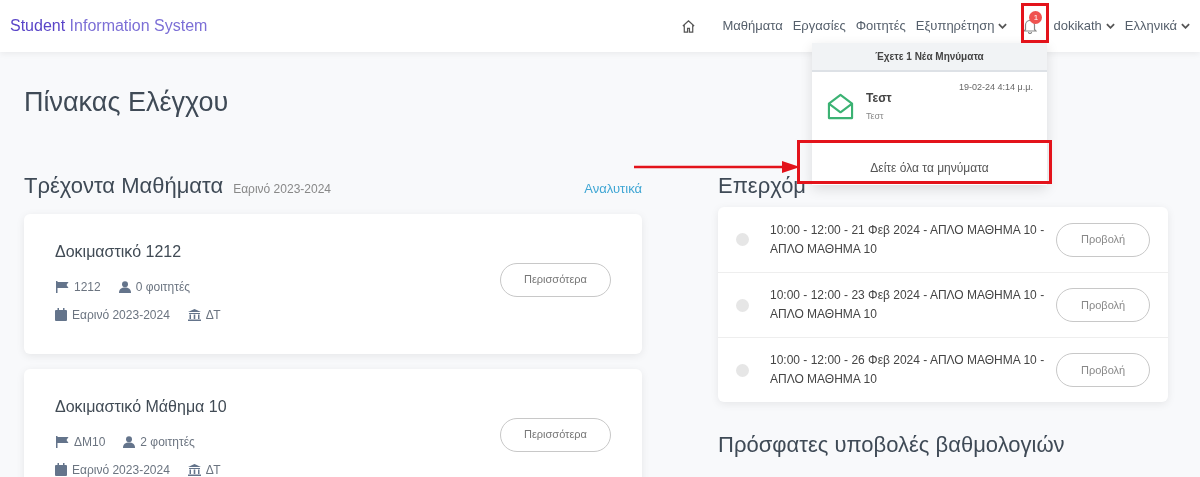 This screenshot has height=477, width=1200. I want to click on page-title: Πίνακας Ελέγχου, so click(127, 102).